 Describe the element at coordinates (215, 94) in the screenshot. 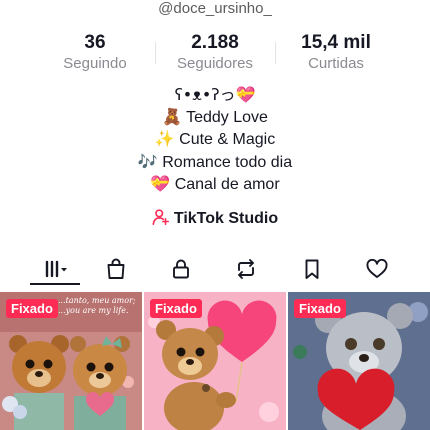

I see `bio-line-kaomoji: ʕ•ᴥ•ʔっ💝` at that location.